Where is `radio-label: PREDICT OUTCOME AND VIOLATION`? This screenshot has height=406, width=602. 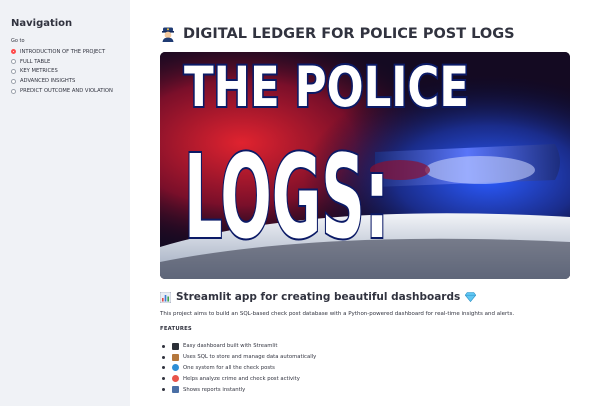 radio-label: PREDICT OUTCOME AND VIOLATION is located at coordinates (66, 91).